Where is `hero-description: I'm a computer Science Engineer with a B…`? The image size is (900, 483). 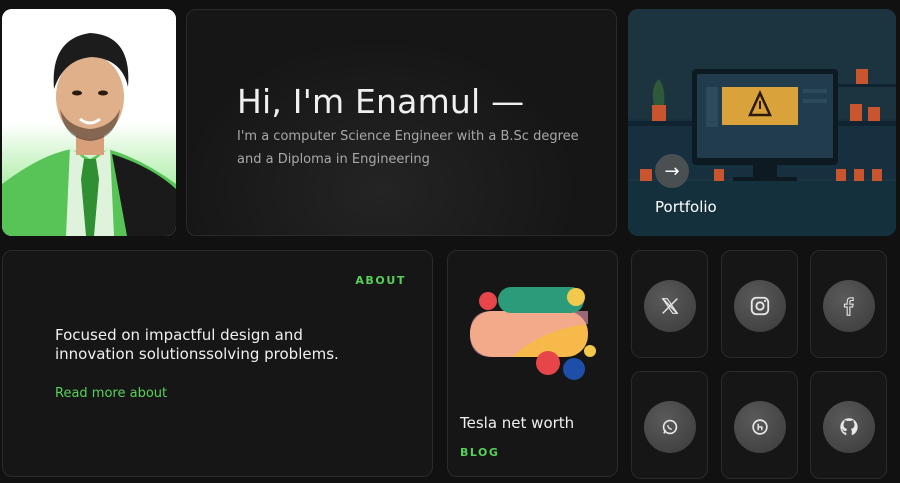 hero-description: I'm a computer Science Engineer with a B… is located at coordinates (408, 148).